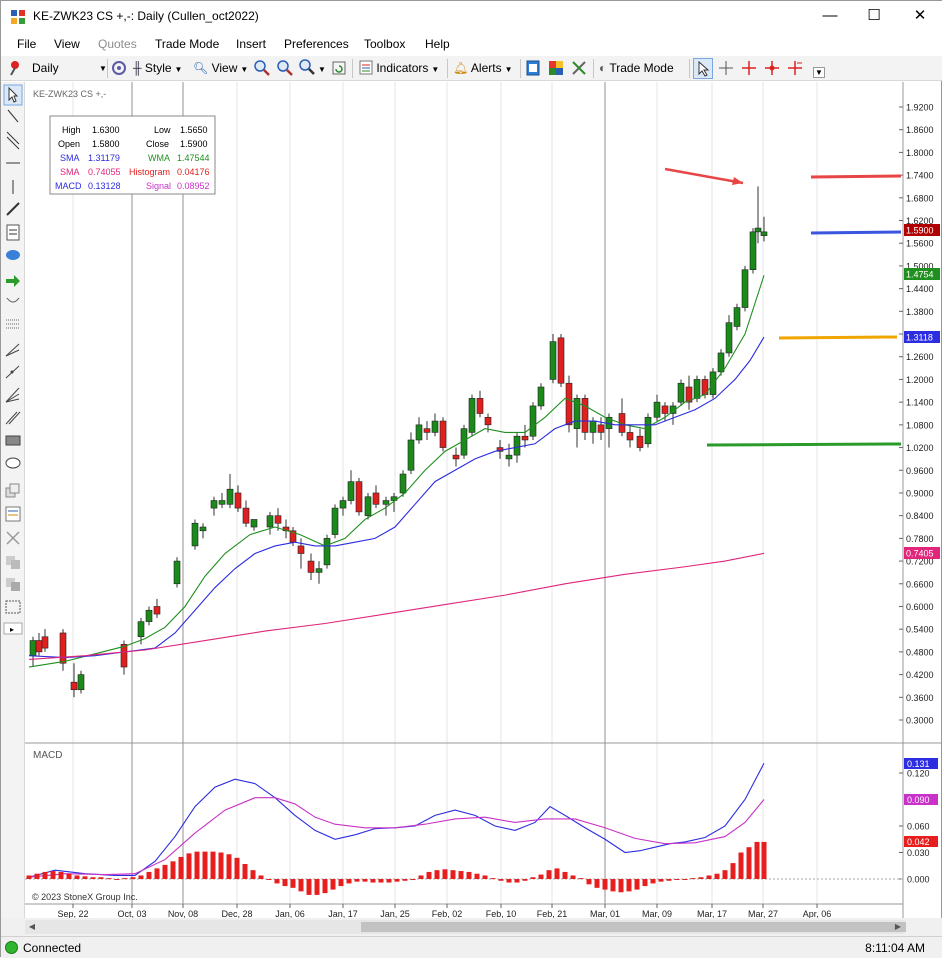  I want to click on toolbar-overflow-icon: ▼, so click(819, 72).